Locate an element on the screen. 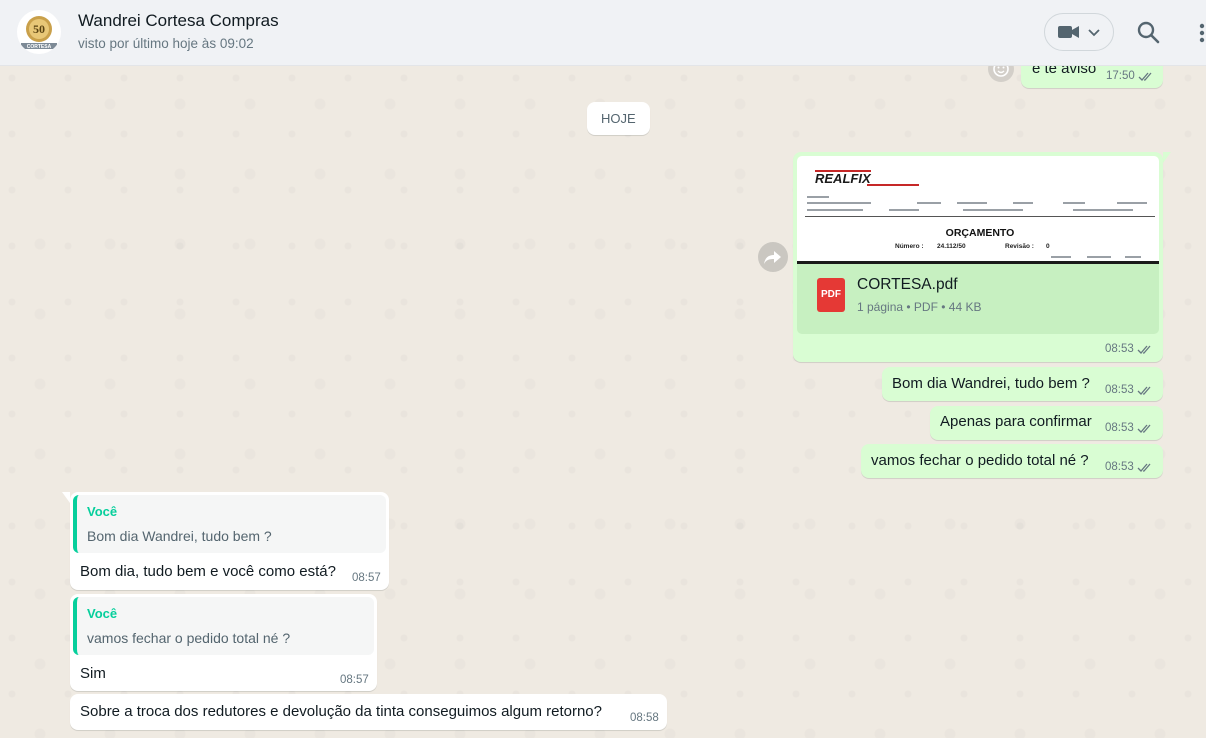 The image size is (1206, 738). message-bubble-outgoing: Bom dia Wandrei, tudo bem ? 08:53 is located at coordinates (1022, 384).